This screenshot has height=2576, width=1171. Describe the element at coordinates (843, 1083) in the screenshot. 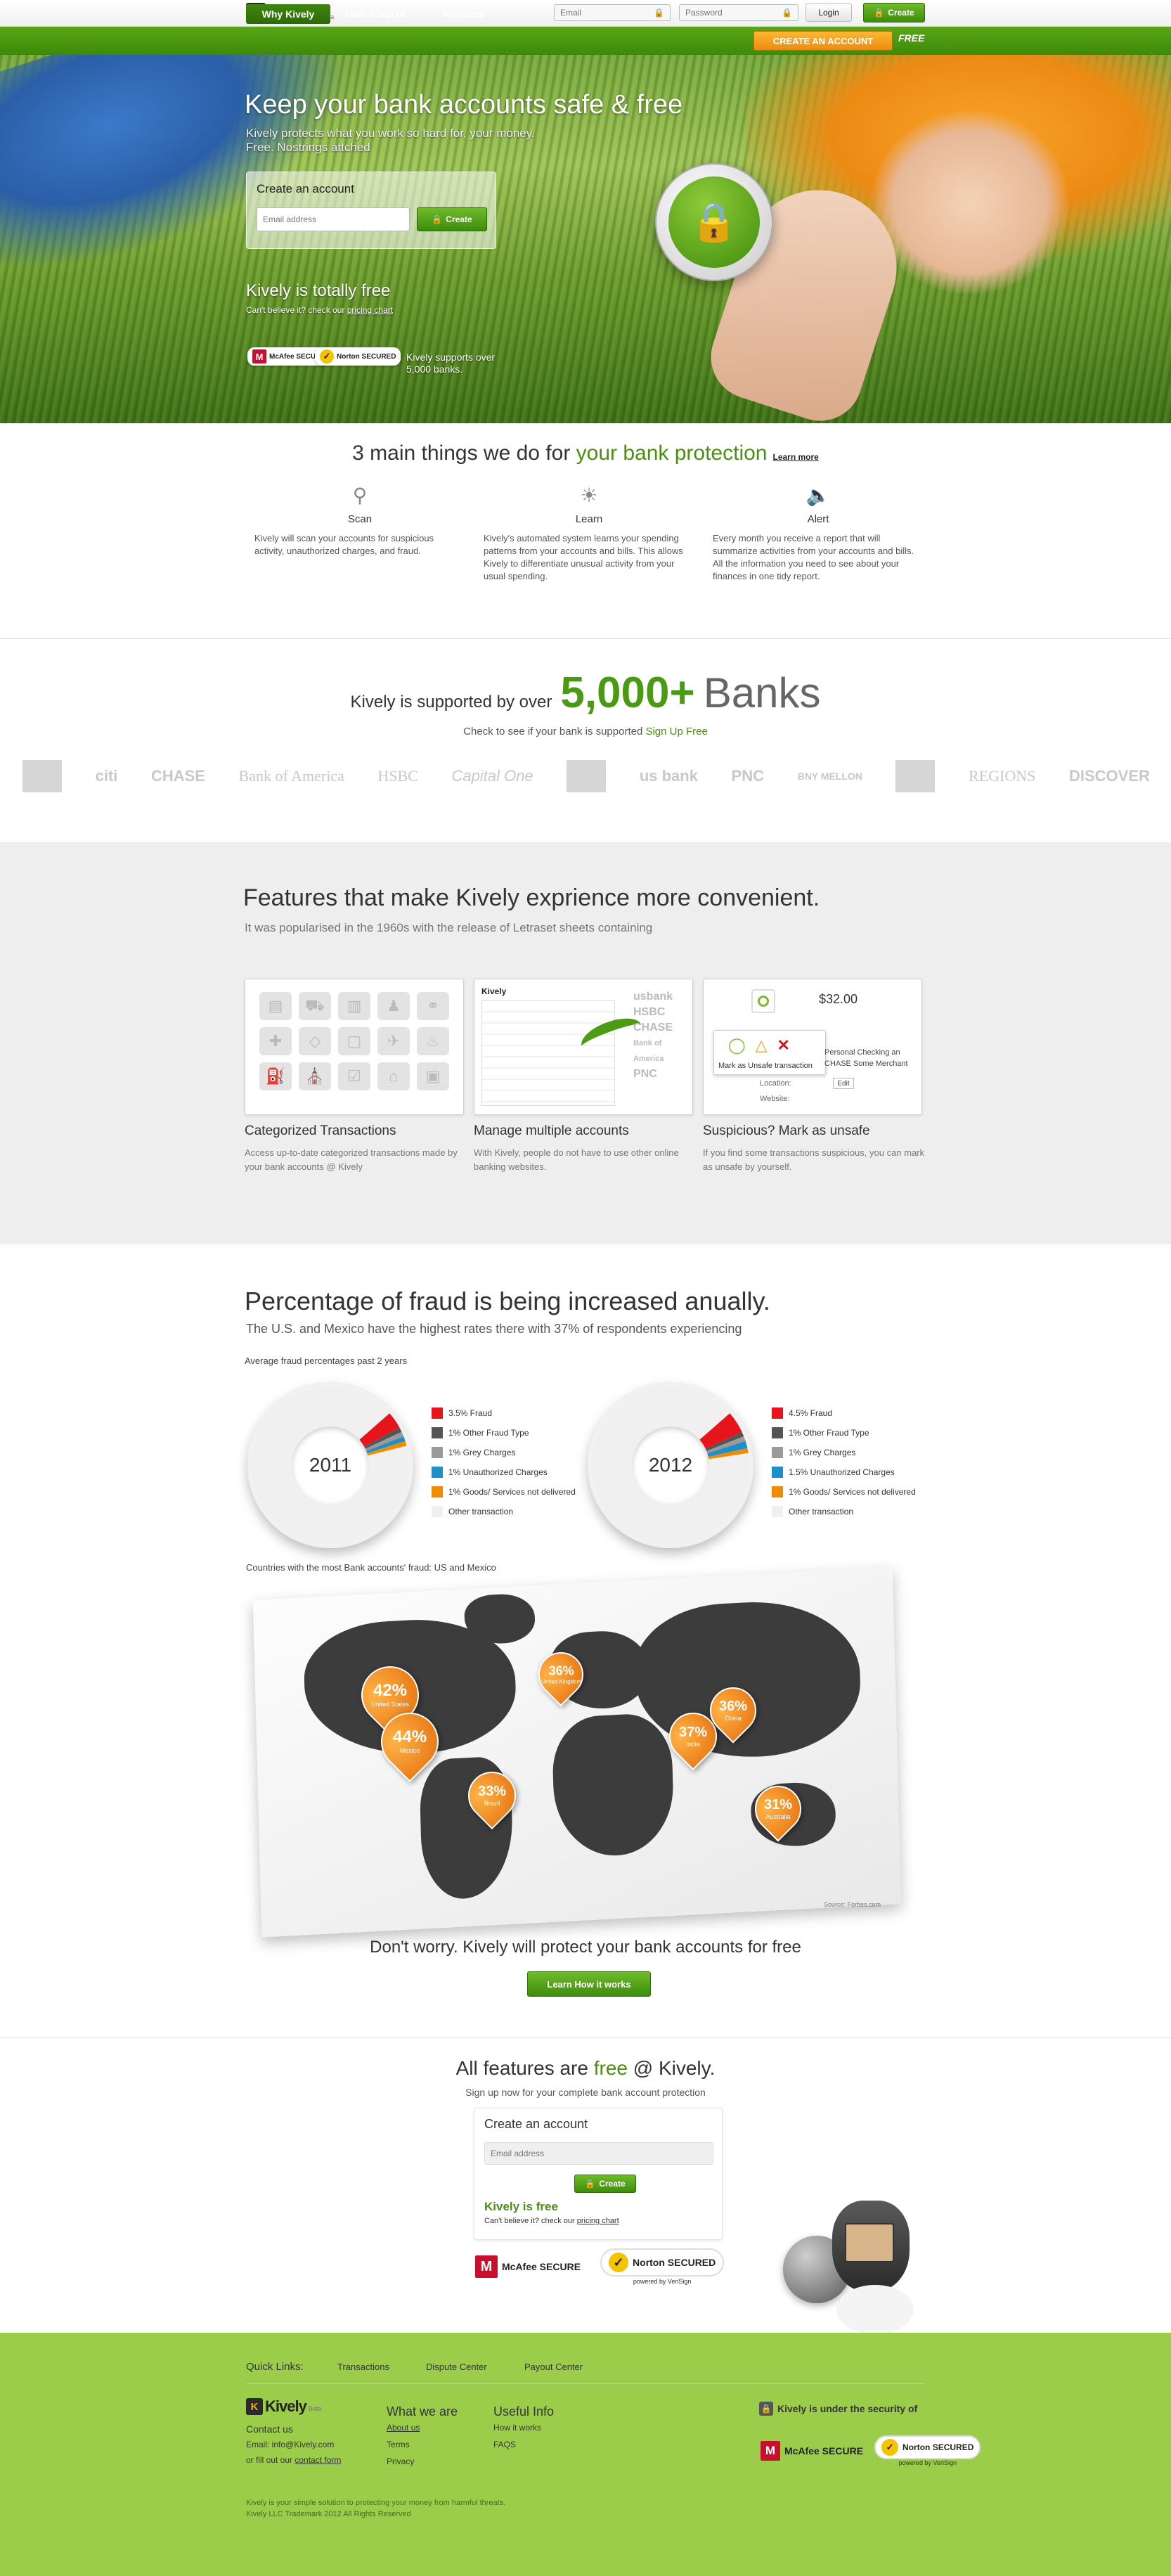

I see `edit-button: Edit` at that location.